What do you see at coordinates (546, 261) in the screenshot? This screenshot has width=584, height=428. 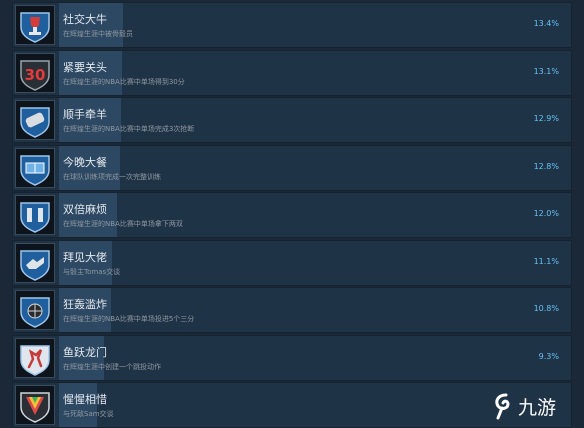 I see `achievement-percent: 11.1%` at bounding box center [546, 261].